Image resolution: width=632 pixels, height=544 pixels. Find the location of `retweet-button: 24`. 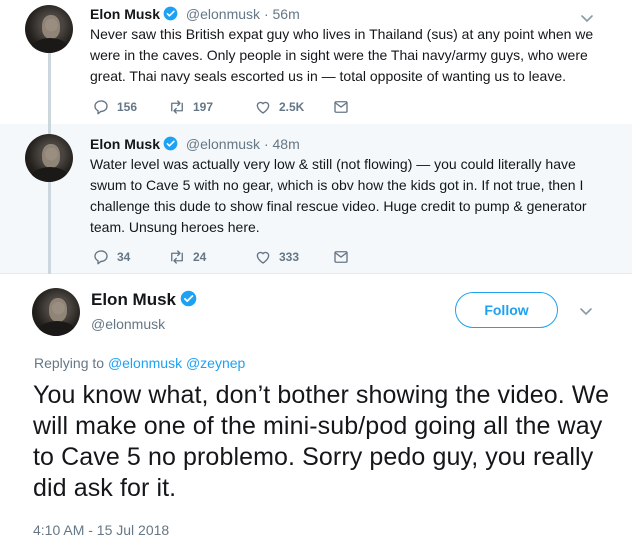

retweet-button: 24 is located at coordinates (187, 257).